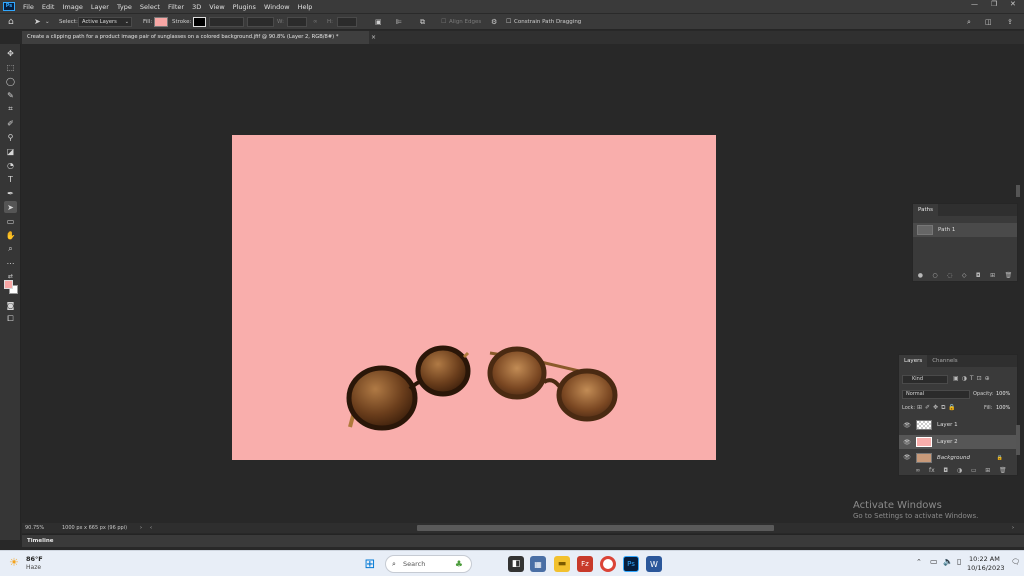 The width and height of the screenshot is (1024, 576). Describe the element at coordinates (958, 457) in the screenshot. I see `layer-row: 👁 Background 🔒` at that location.